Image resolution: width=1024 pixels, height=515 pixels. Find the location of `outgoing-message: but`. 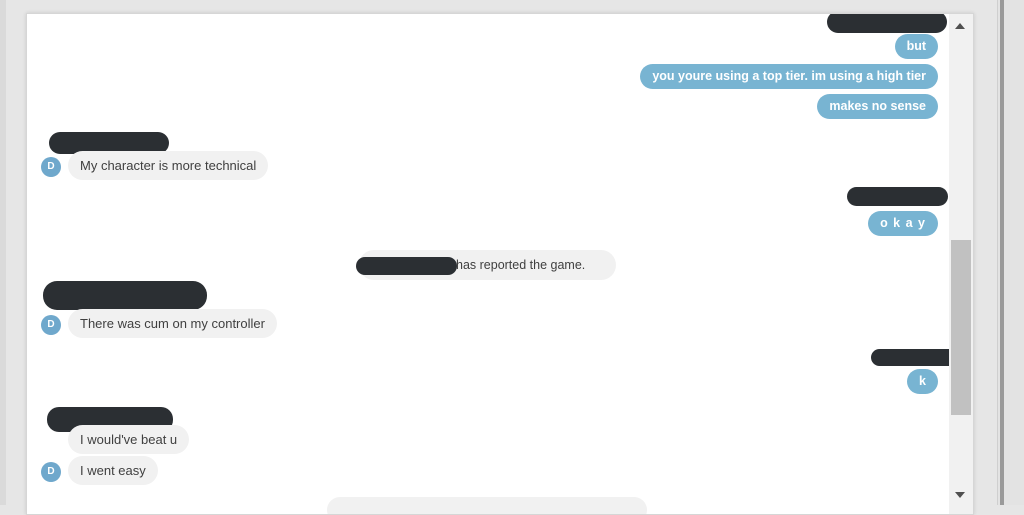

outgoing-message: but is located at coordinates (916, 46).